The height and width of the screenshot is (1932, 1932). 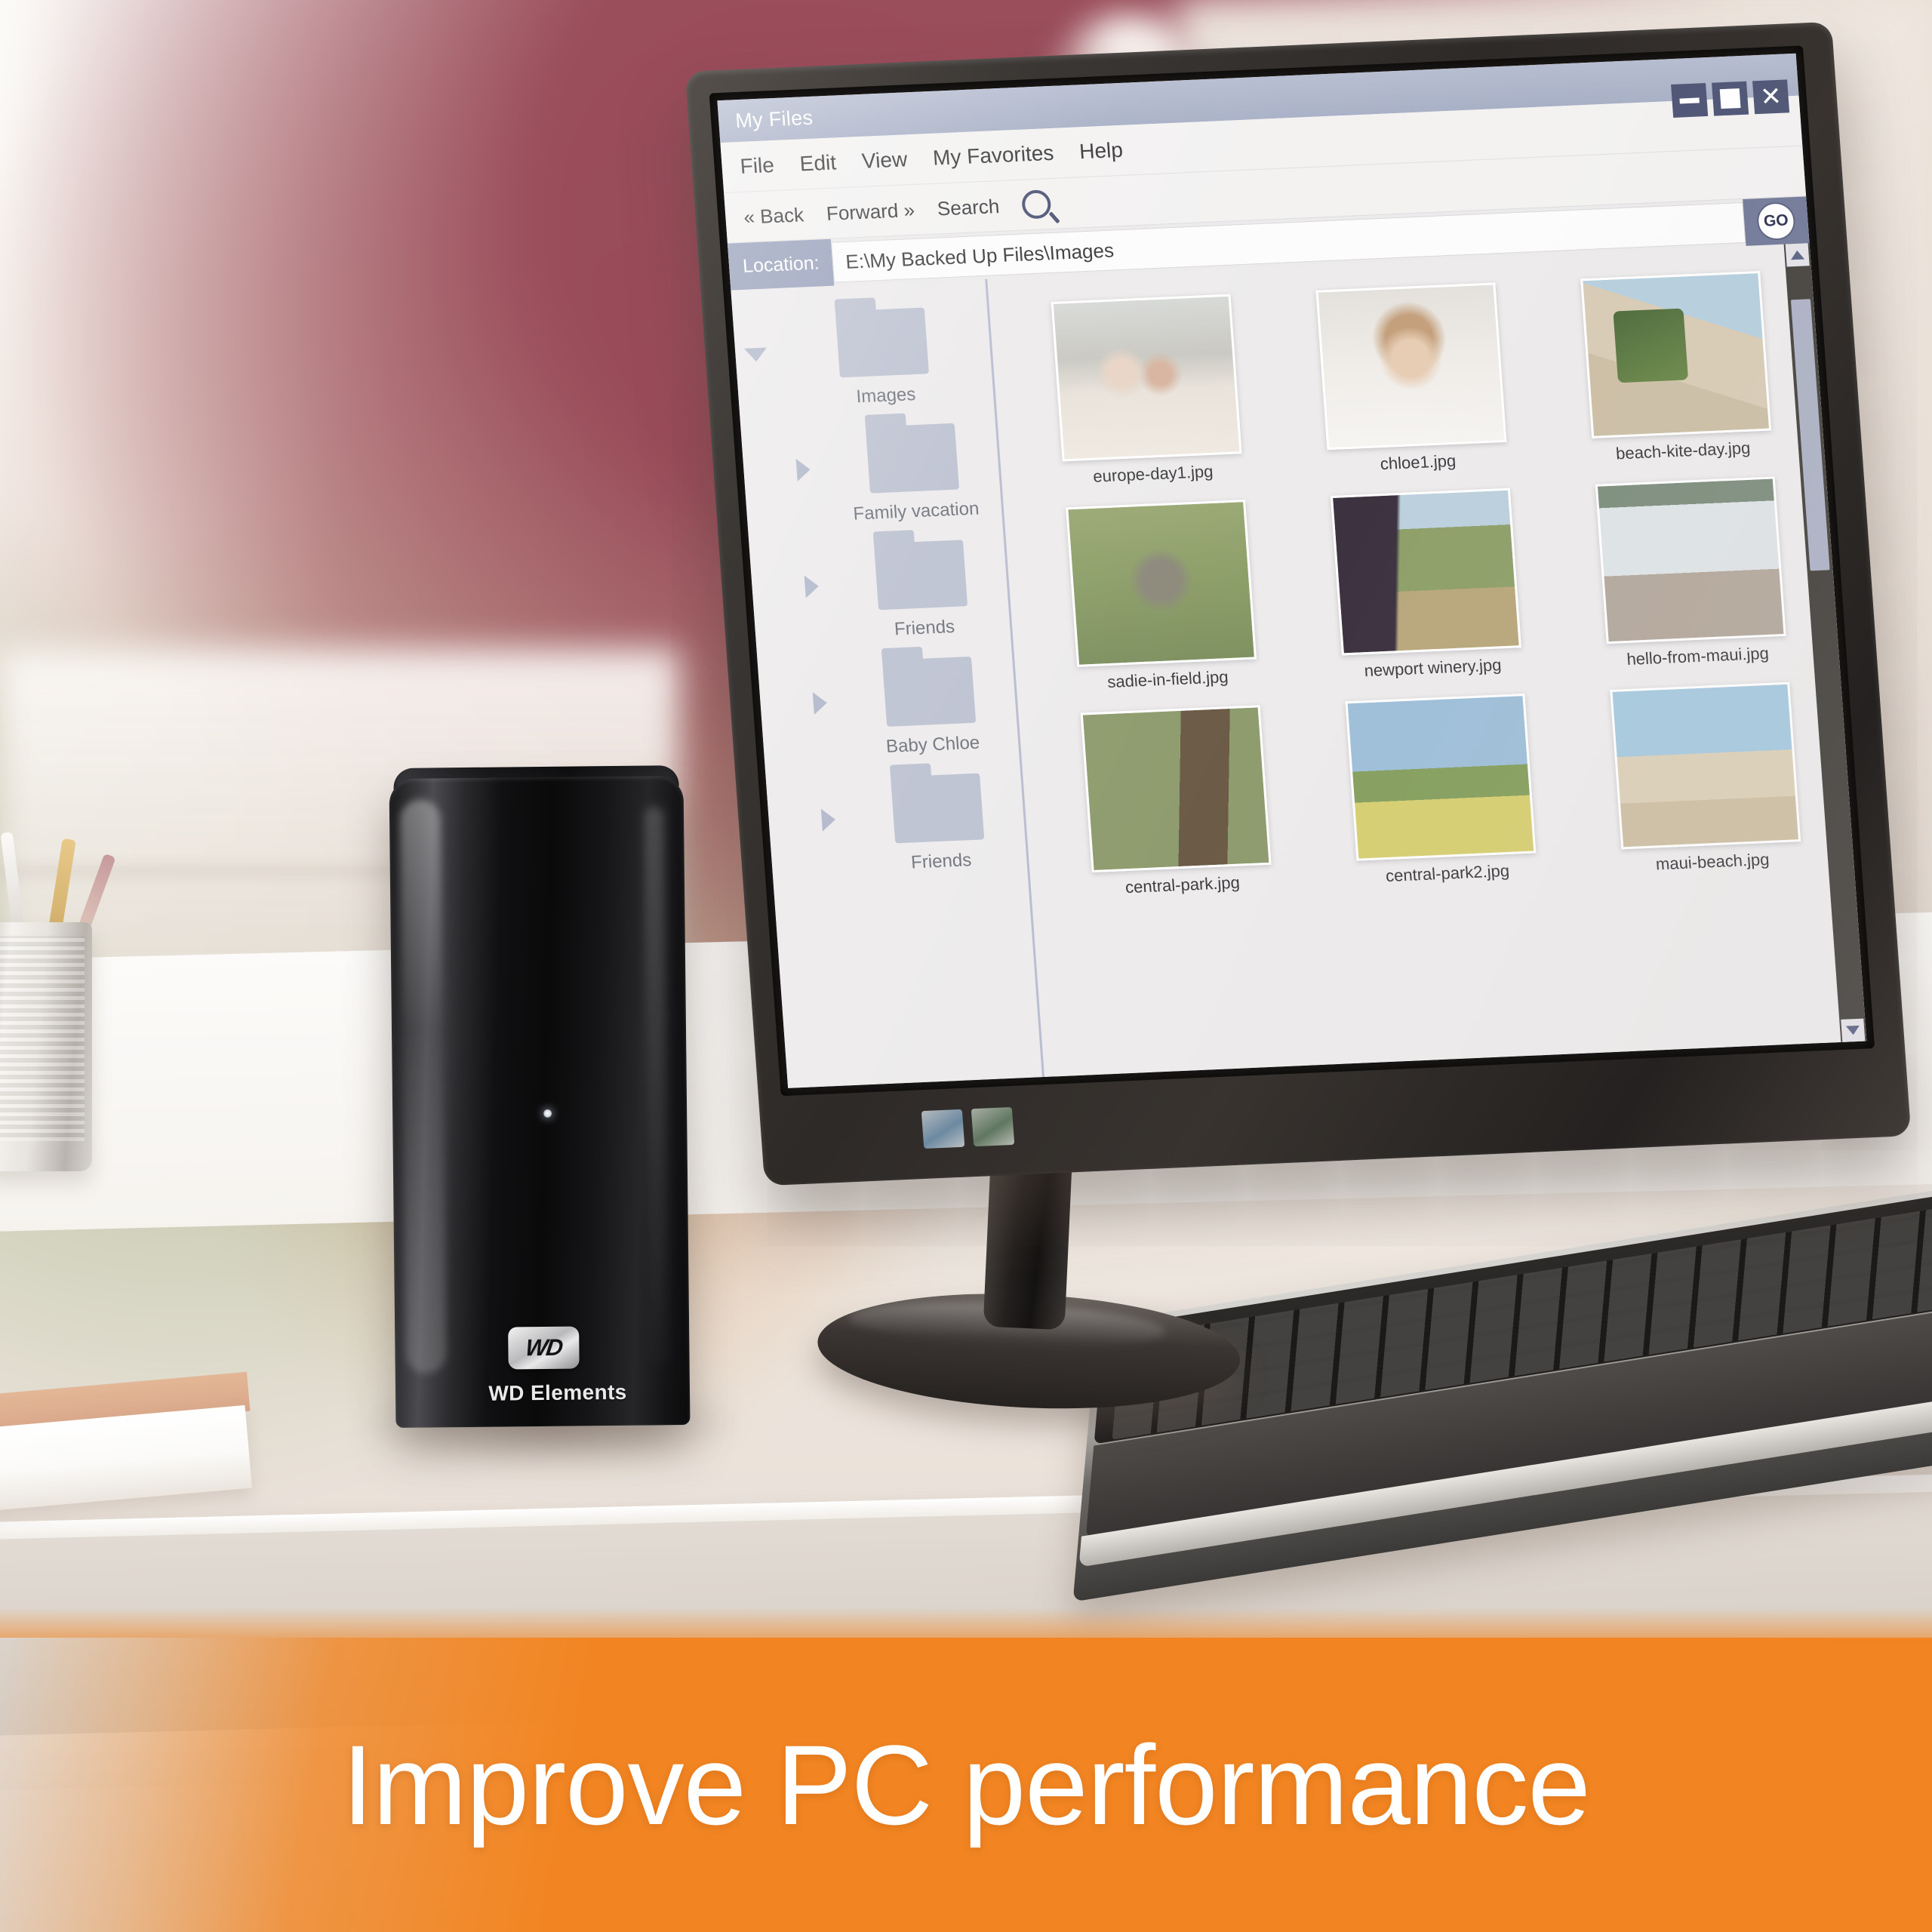 What do you see at coordinates (1690, 100) in the screenshot?
I see `minimize-button` at bounding box center [1690, 100].